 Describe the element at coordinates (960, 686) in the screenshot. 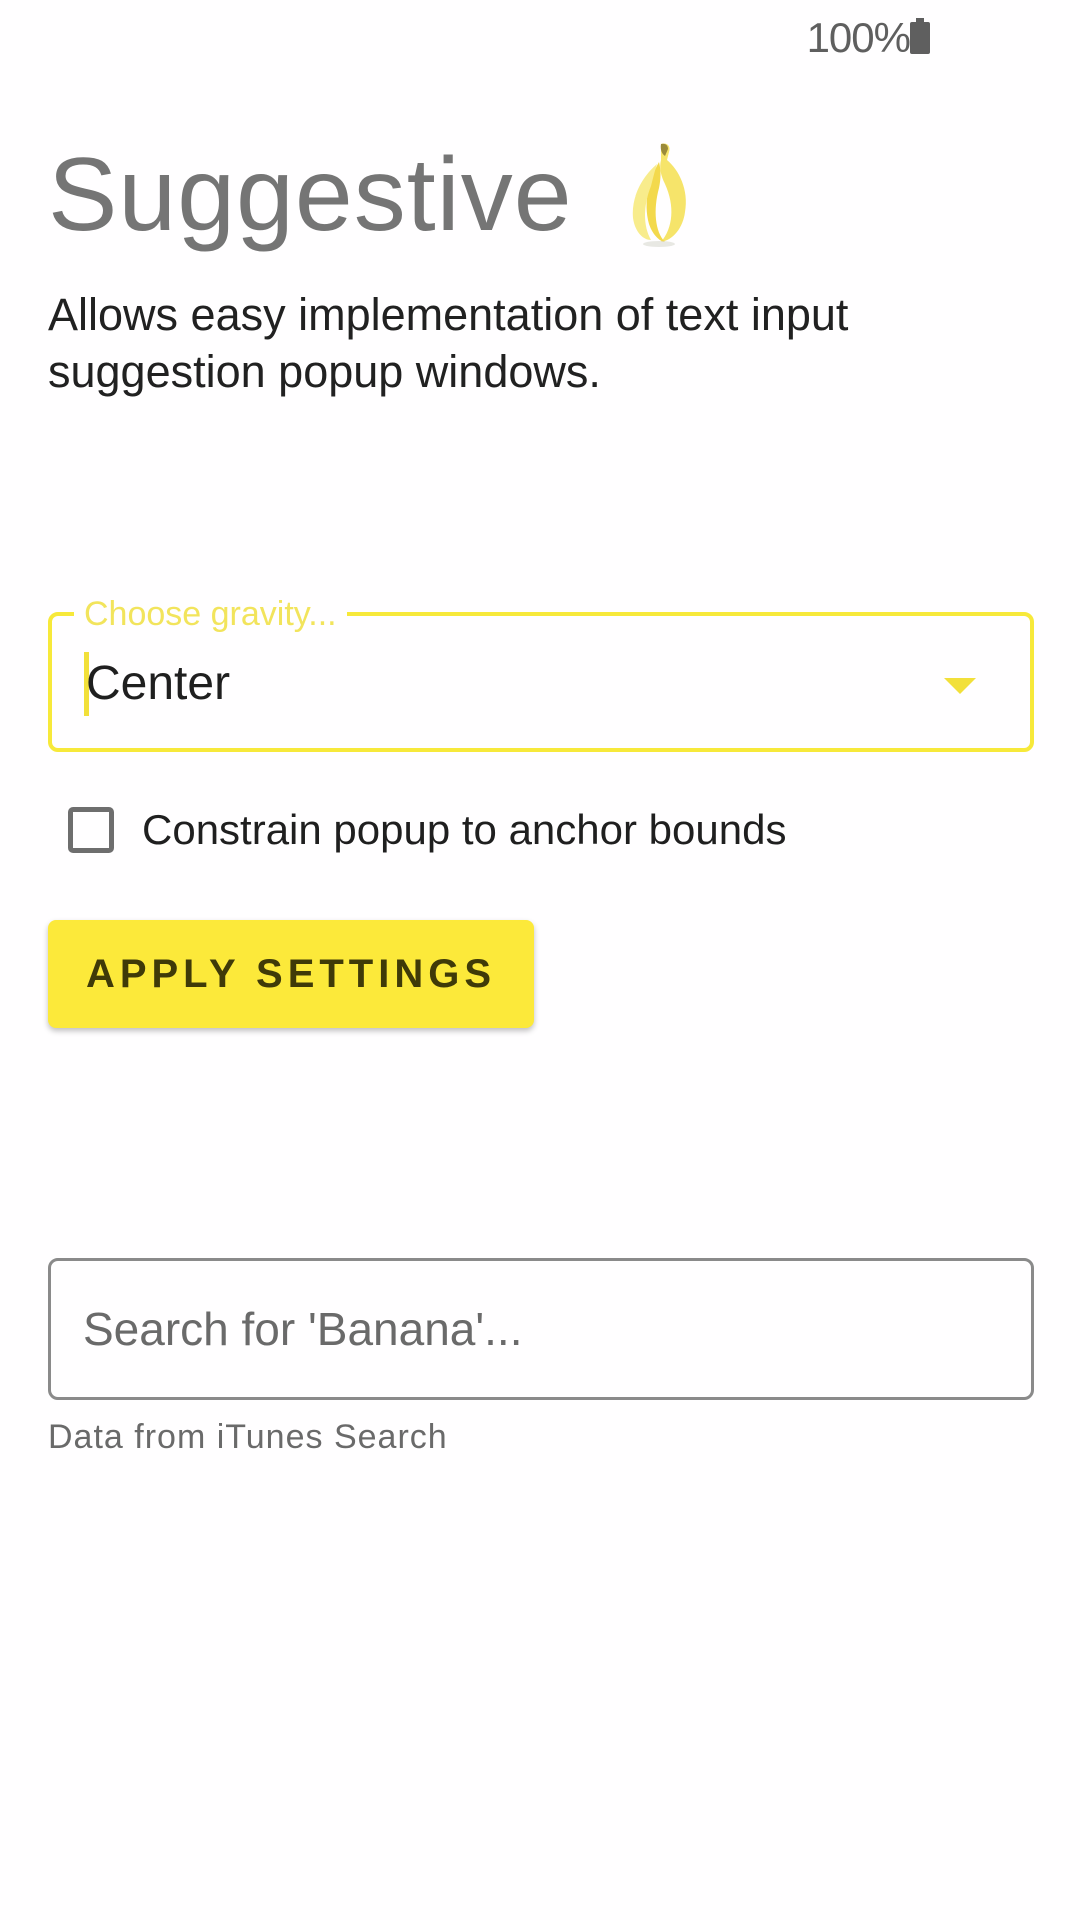

I see `dropdown-arrow-icon` at that location.